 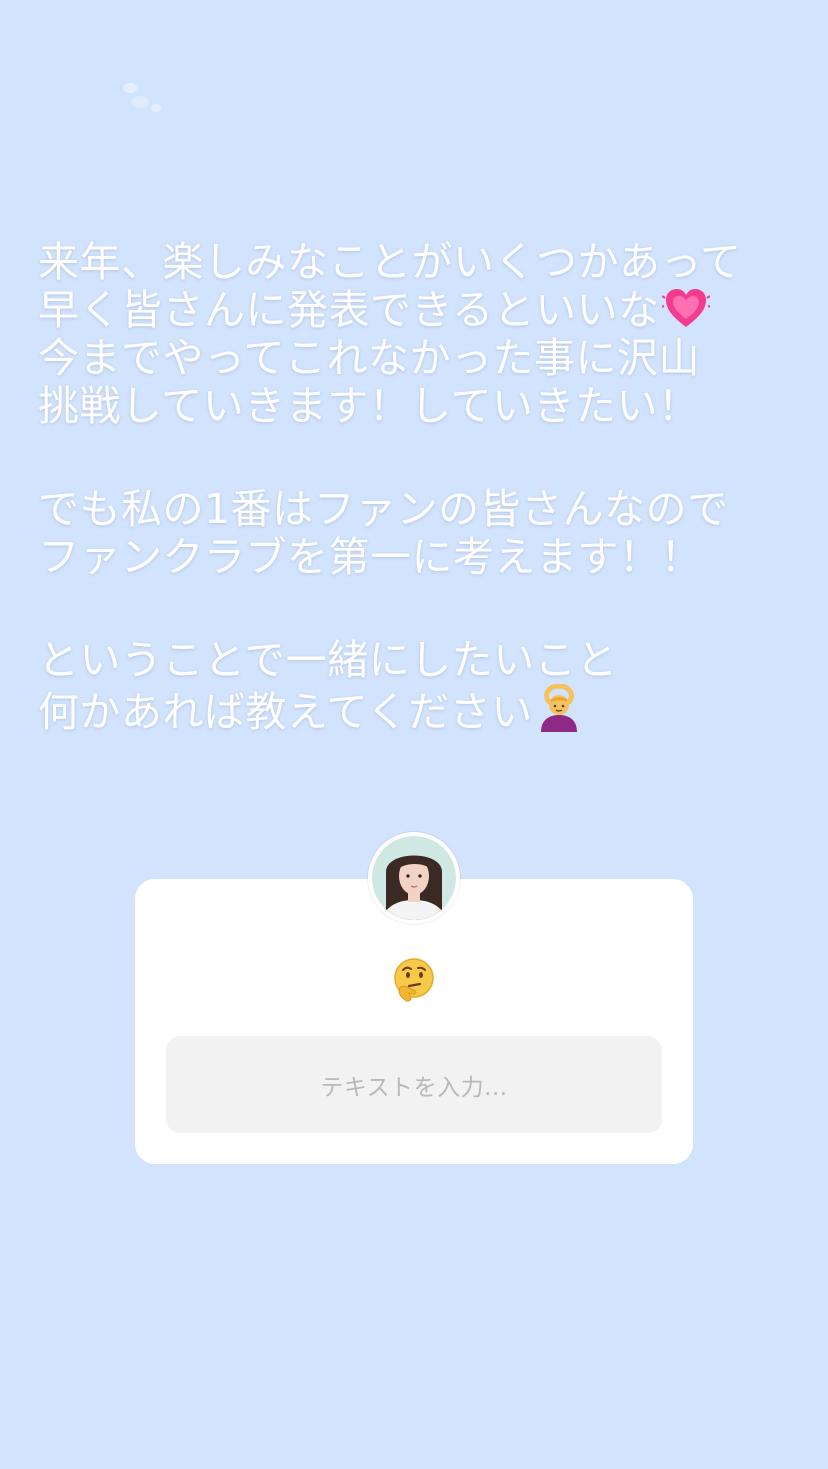 I want to click on caption-line-2: 早く皆さんに発表できるといいな, so click(x=423, y=310).